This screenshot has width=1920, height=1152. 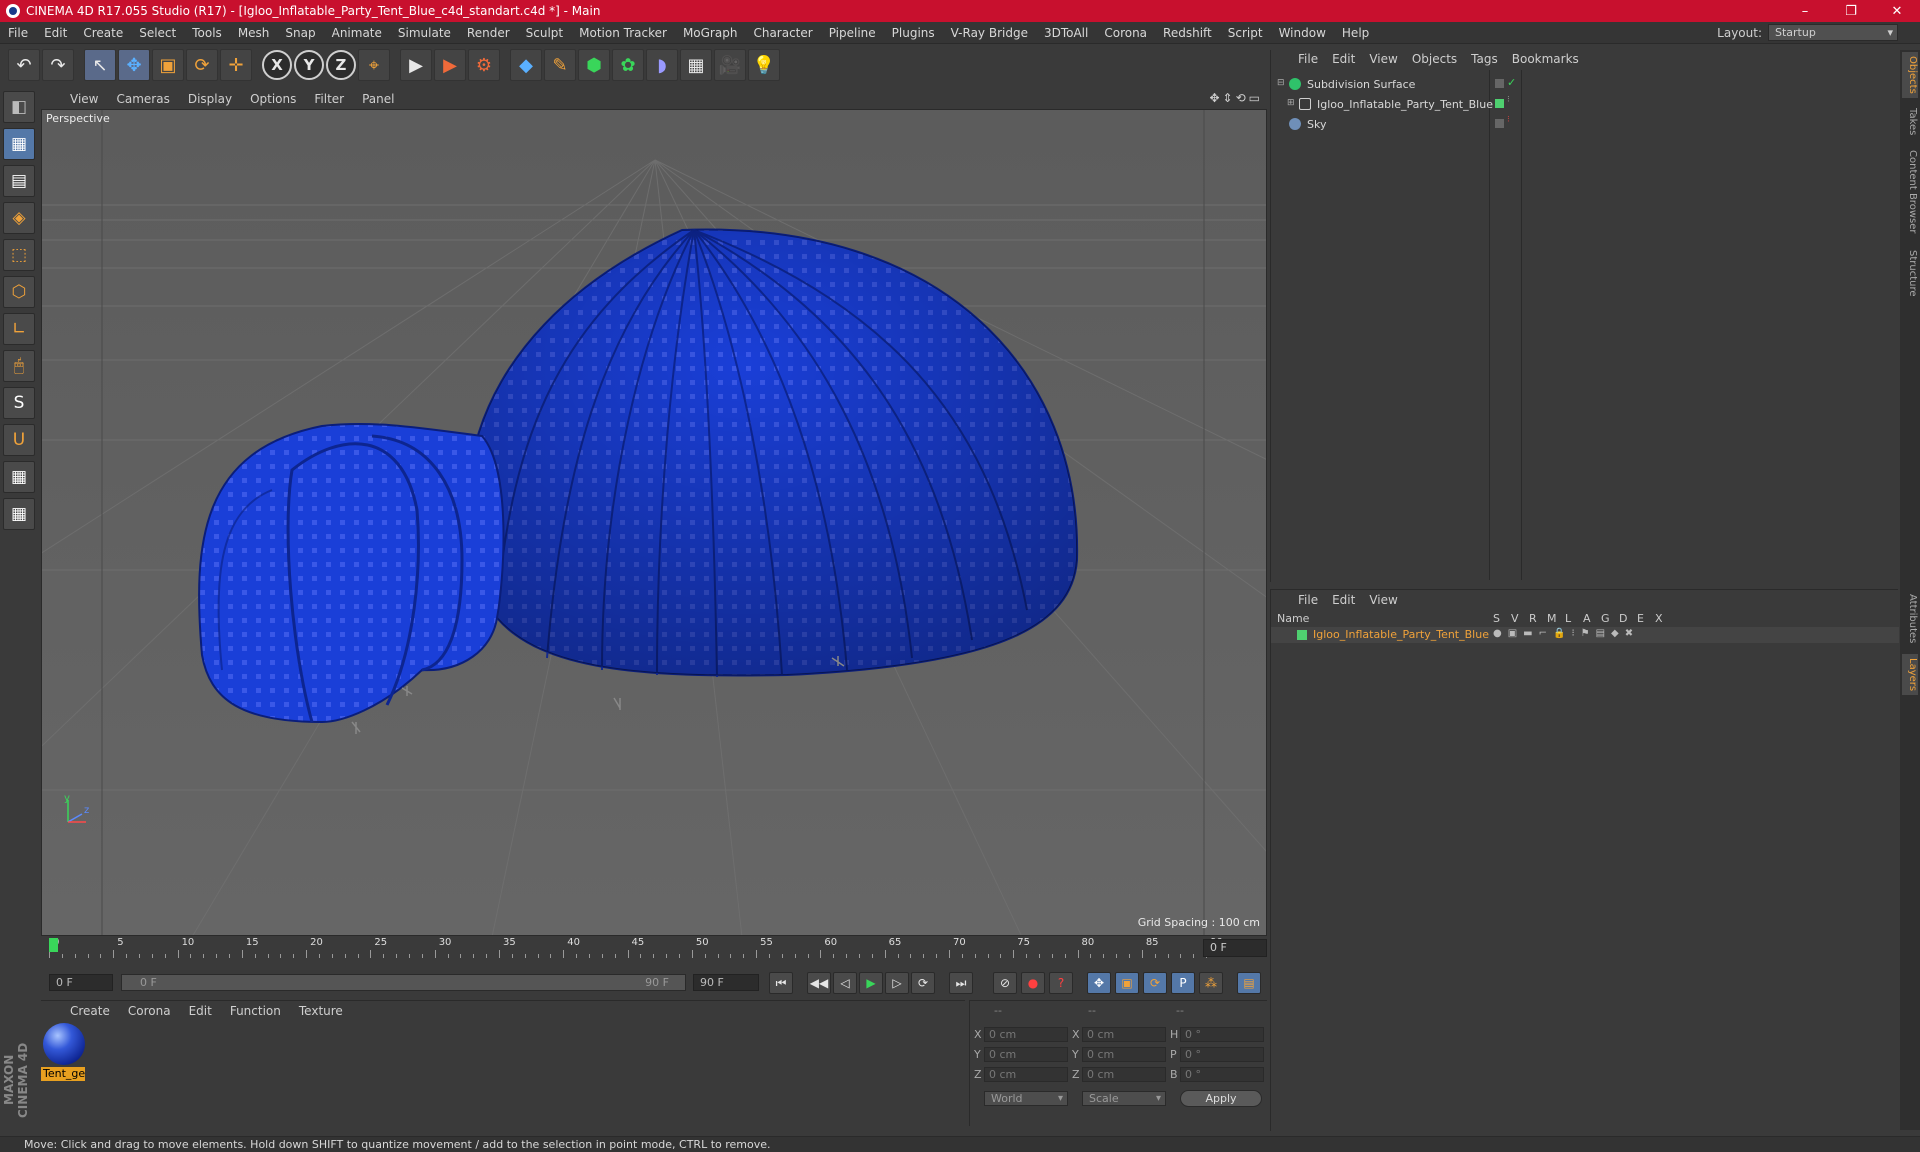 What do you see at coordinates (623, 33) in the screenshot?
I see `menu-motion-tracker: Motion Tracker` at bounding box center [623, 33].